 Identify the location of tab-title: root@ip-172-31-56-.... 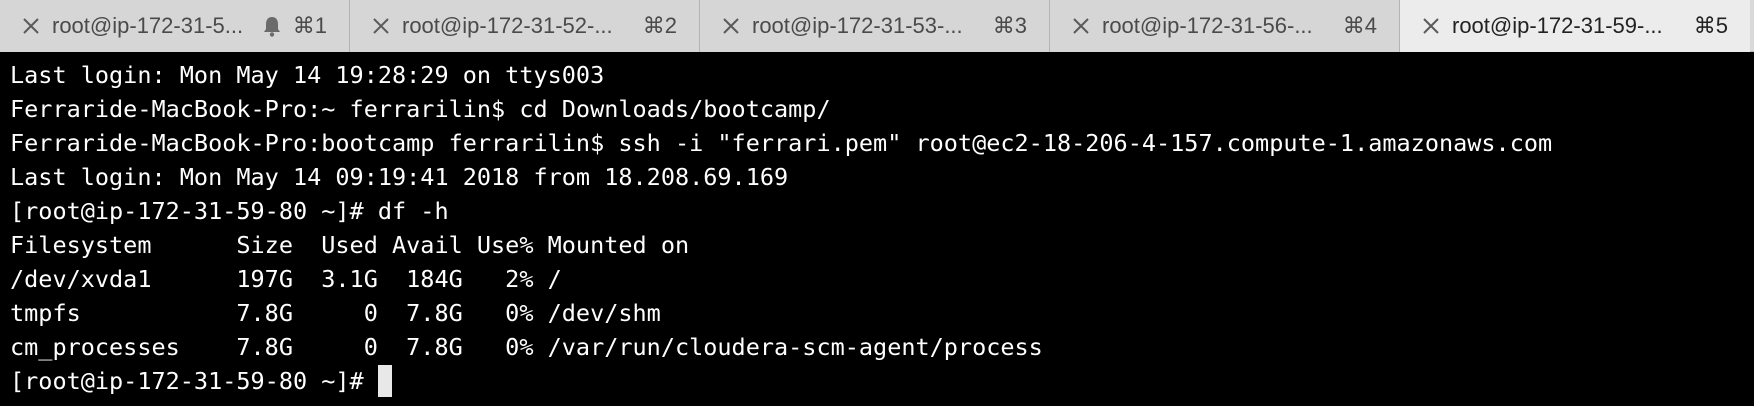
(1207, 25).